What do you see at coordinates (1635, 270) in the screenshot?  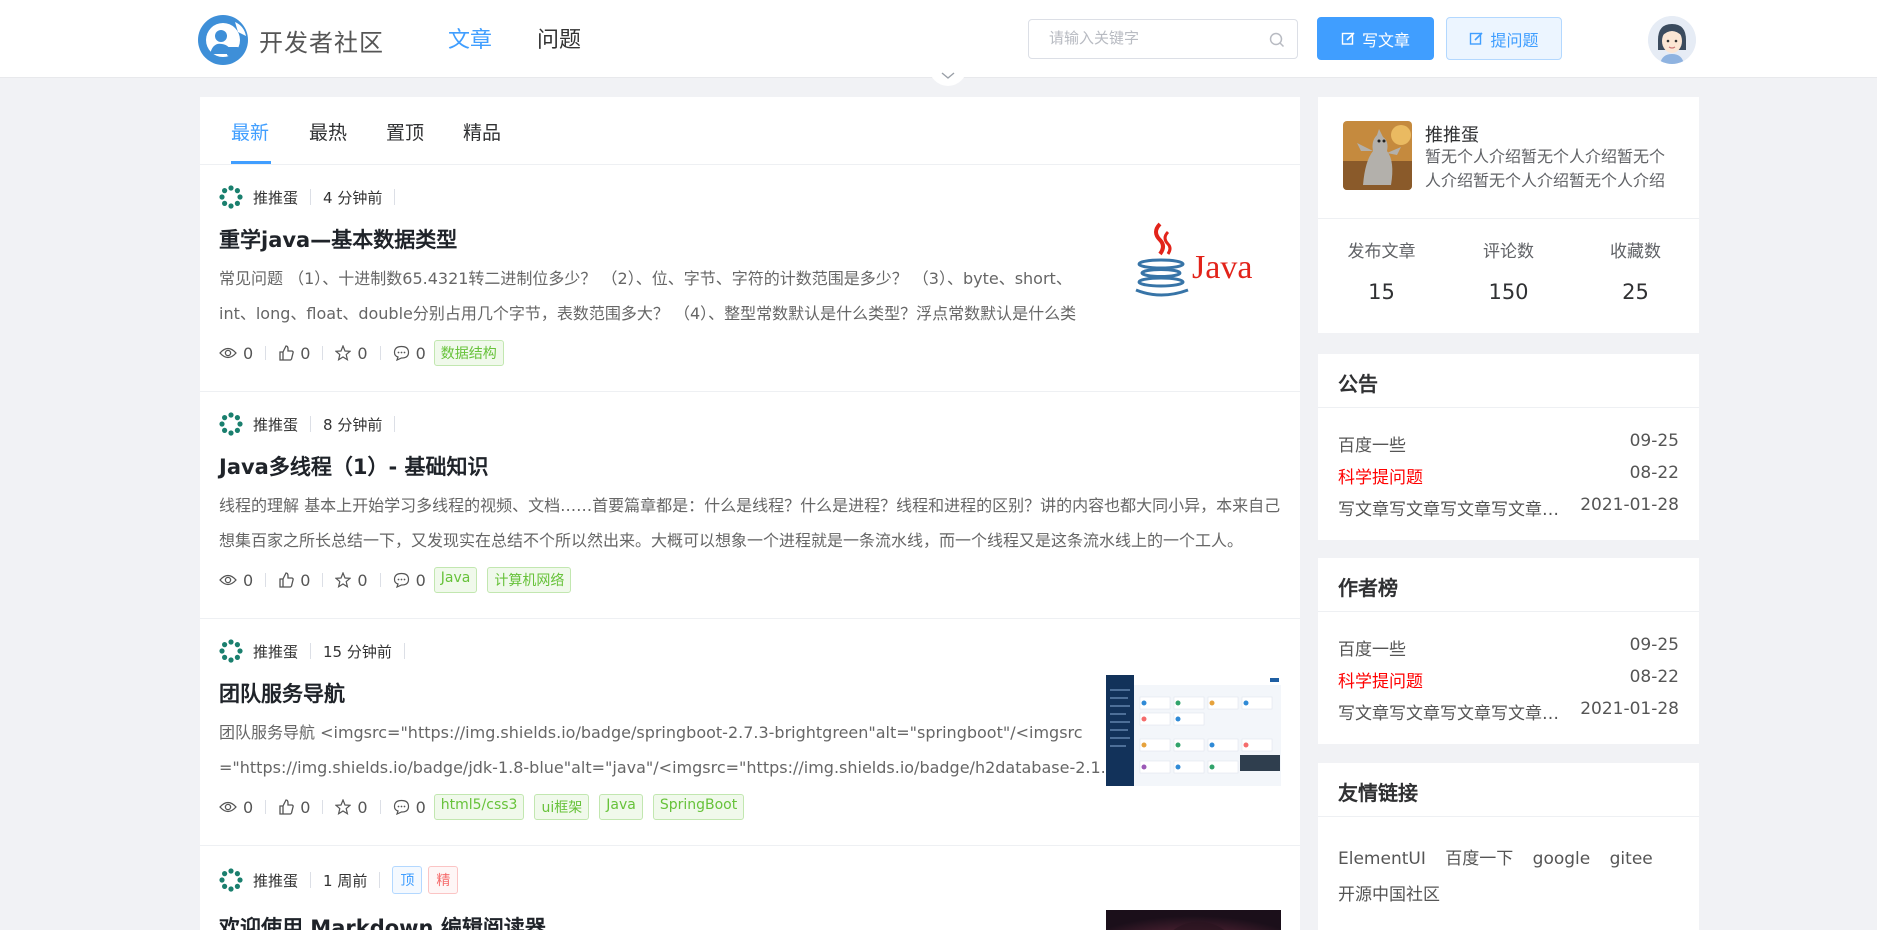 I see `stat-favorites: 收藏数 25` at bounding box center [1635, 270].